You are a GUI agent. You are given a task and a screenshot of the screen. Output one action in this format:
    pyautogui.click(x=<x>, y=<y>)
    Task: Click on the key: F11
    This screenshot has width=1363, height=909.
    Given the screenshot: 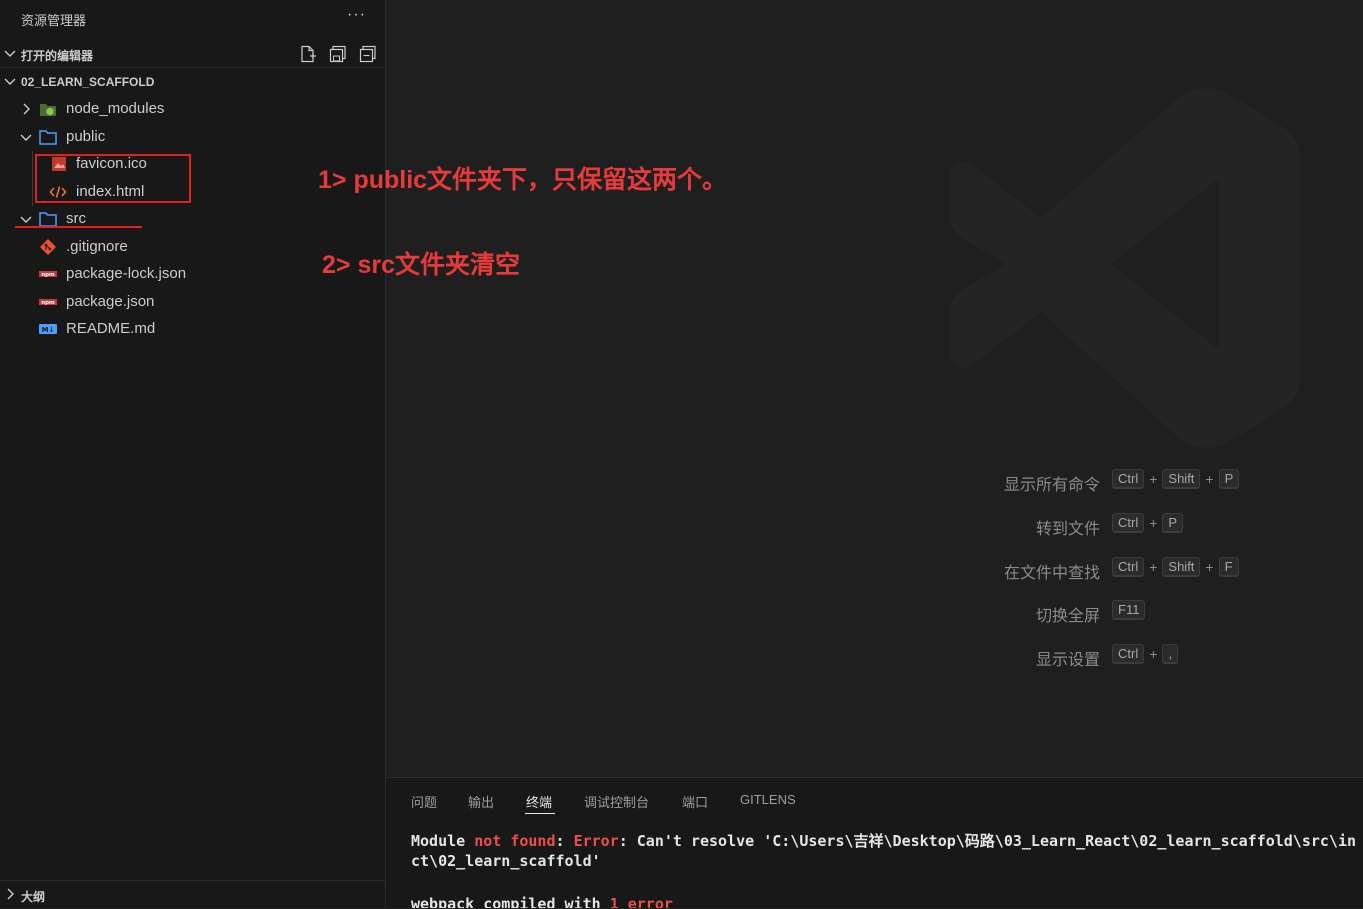 What is the action you would take?
    pyautogui.click(x=1129, y=610)
    